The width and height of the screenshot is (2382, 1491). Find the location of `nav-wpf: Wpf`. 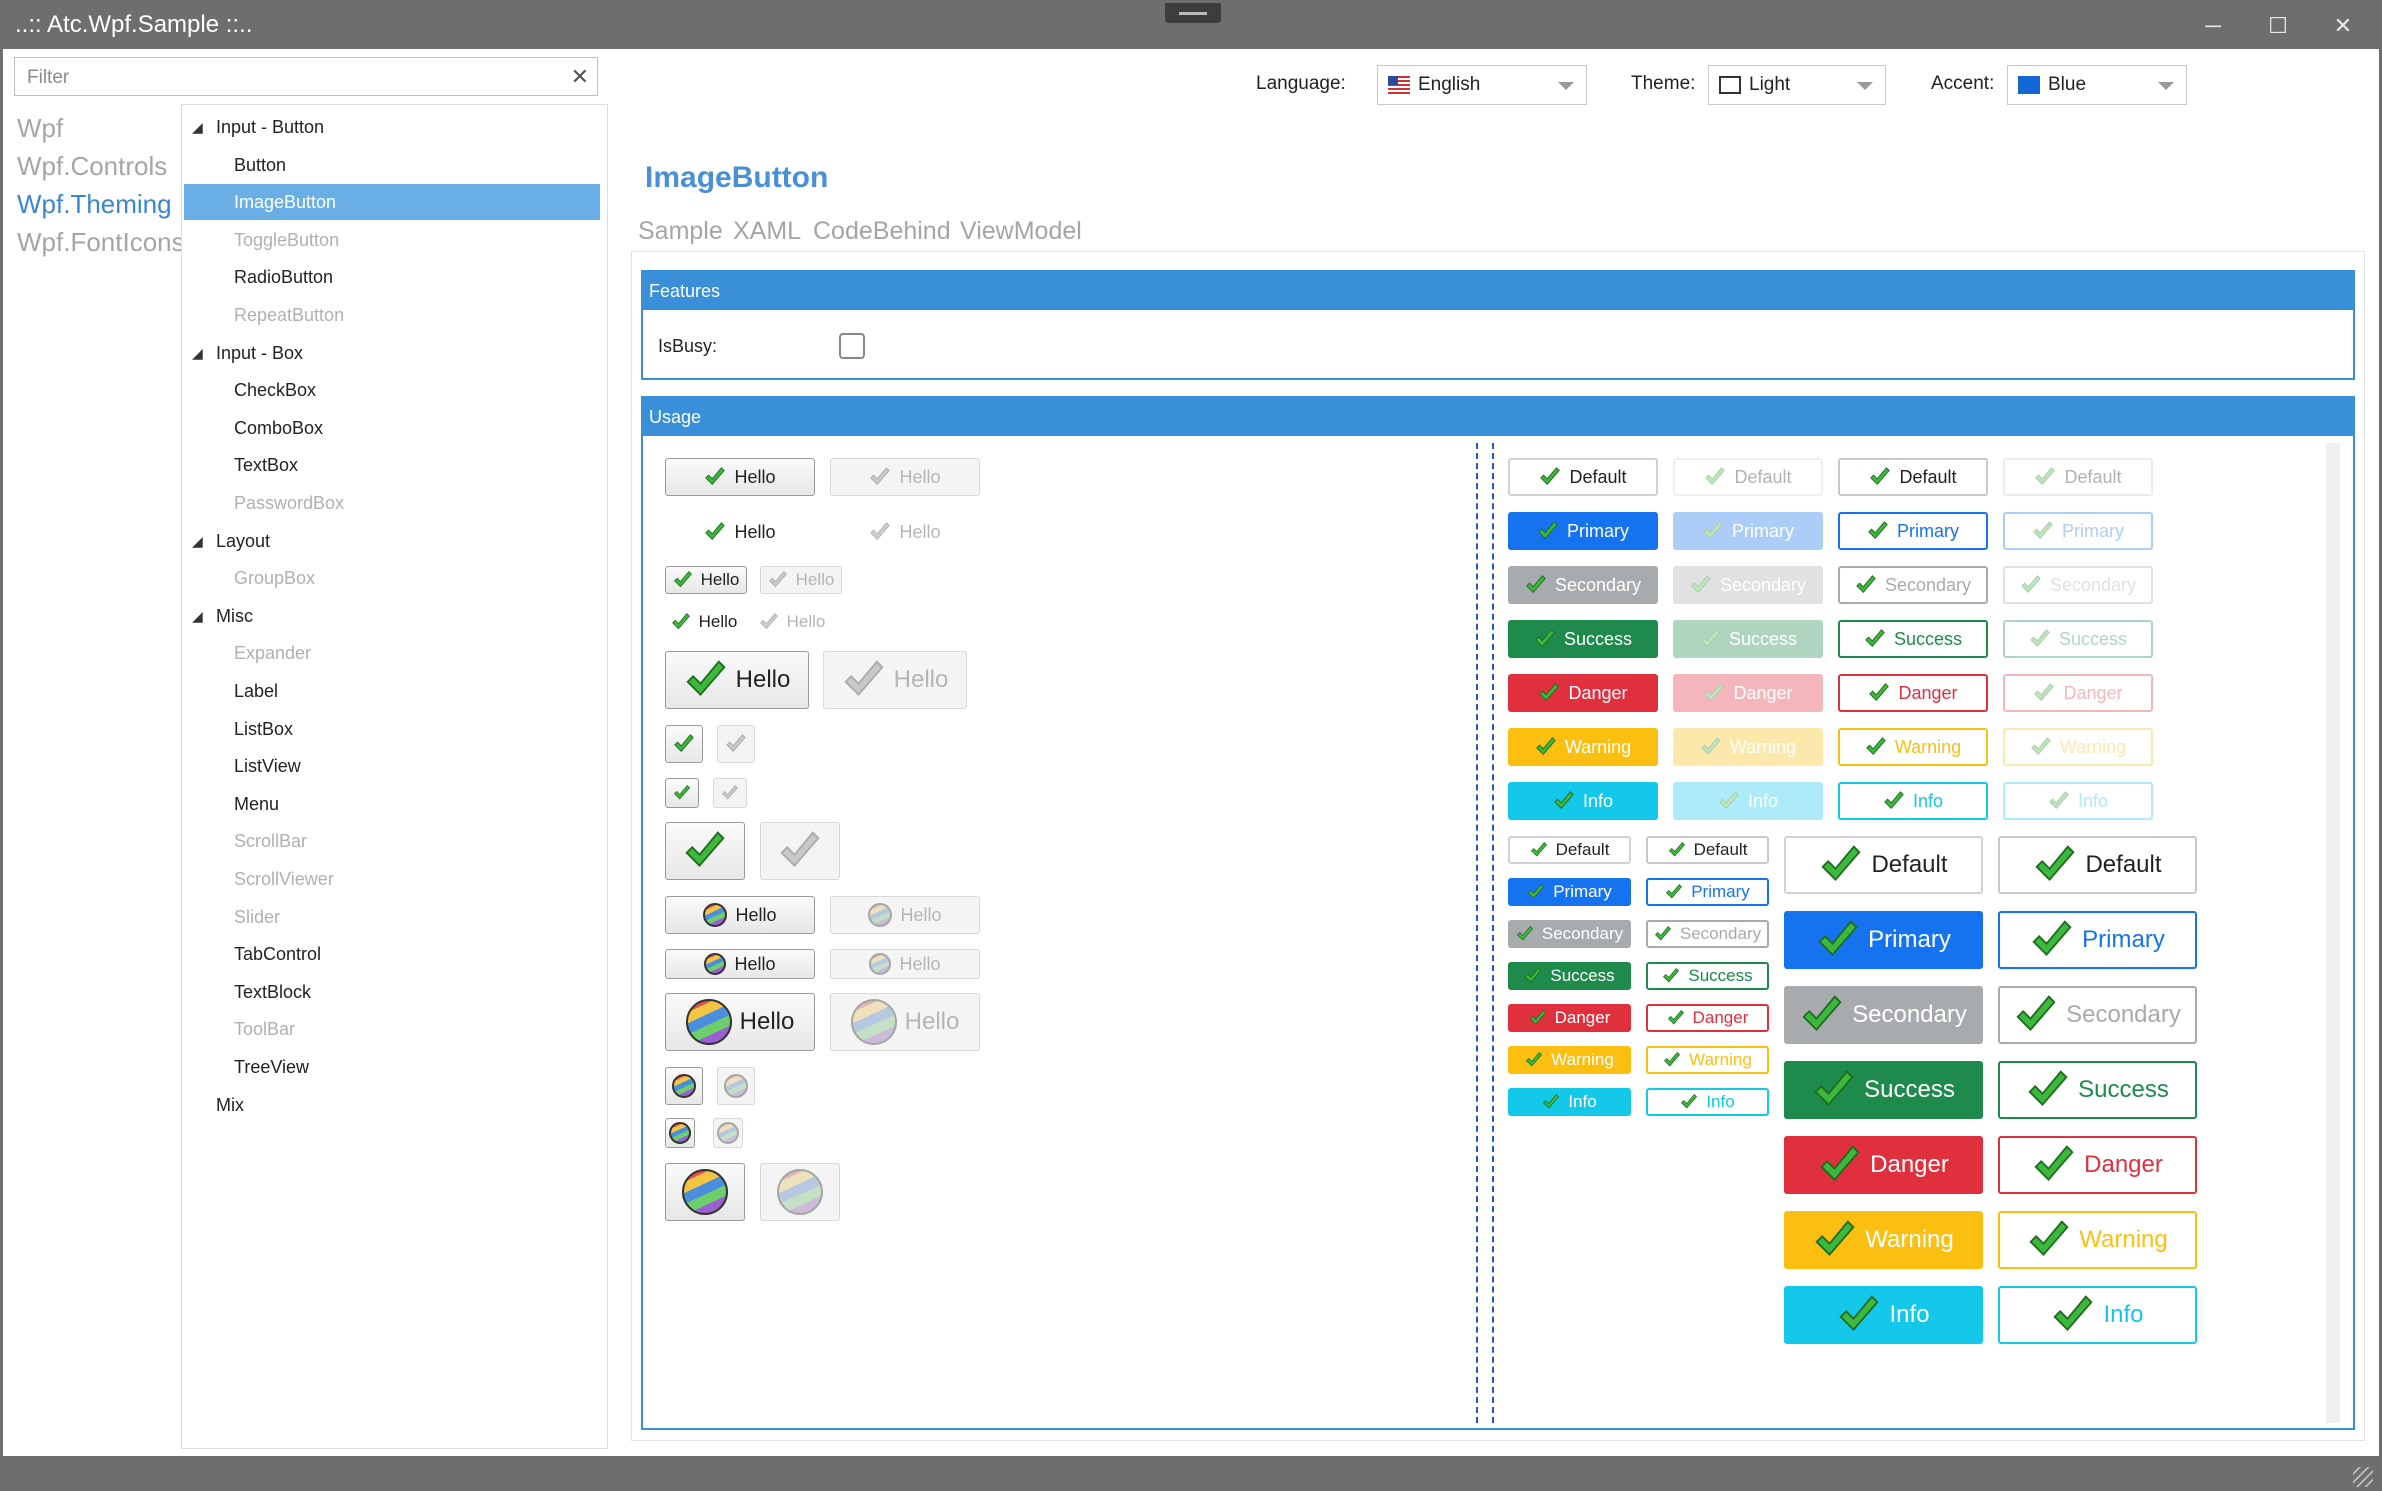

nav-wpf: Wpf is located at coordinates (97, 128).